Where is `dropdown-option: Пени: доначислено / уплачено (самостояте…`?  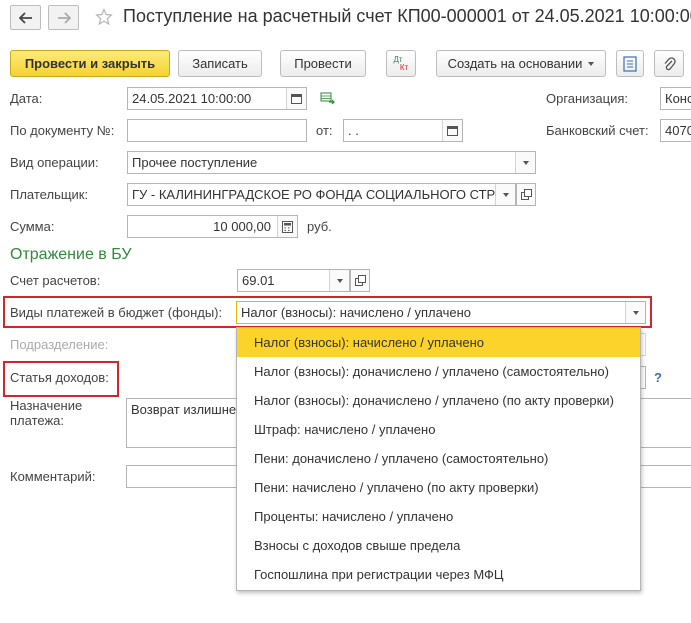 dropdown-option: Пени: доначислено / уплачено (самостояте… is located at coordinates (438, 458).